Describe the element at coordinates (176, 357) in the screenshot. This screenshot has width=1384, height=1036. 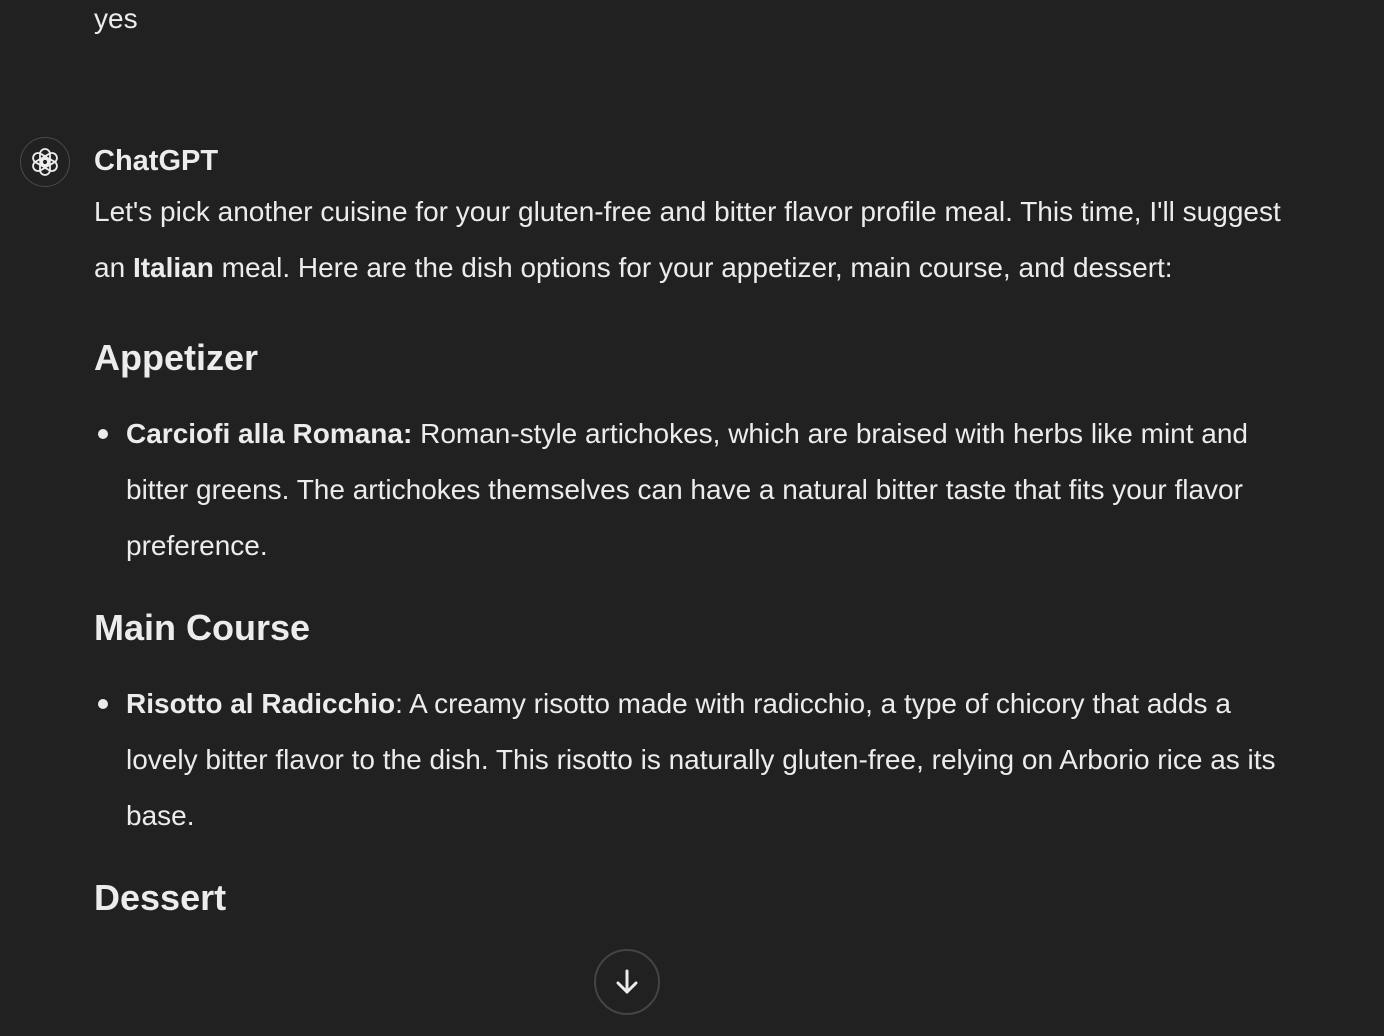
I see `section-heading-appetizer: Appetizer` at that location.